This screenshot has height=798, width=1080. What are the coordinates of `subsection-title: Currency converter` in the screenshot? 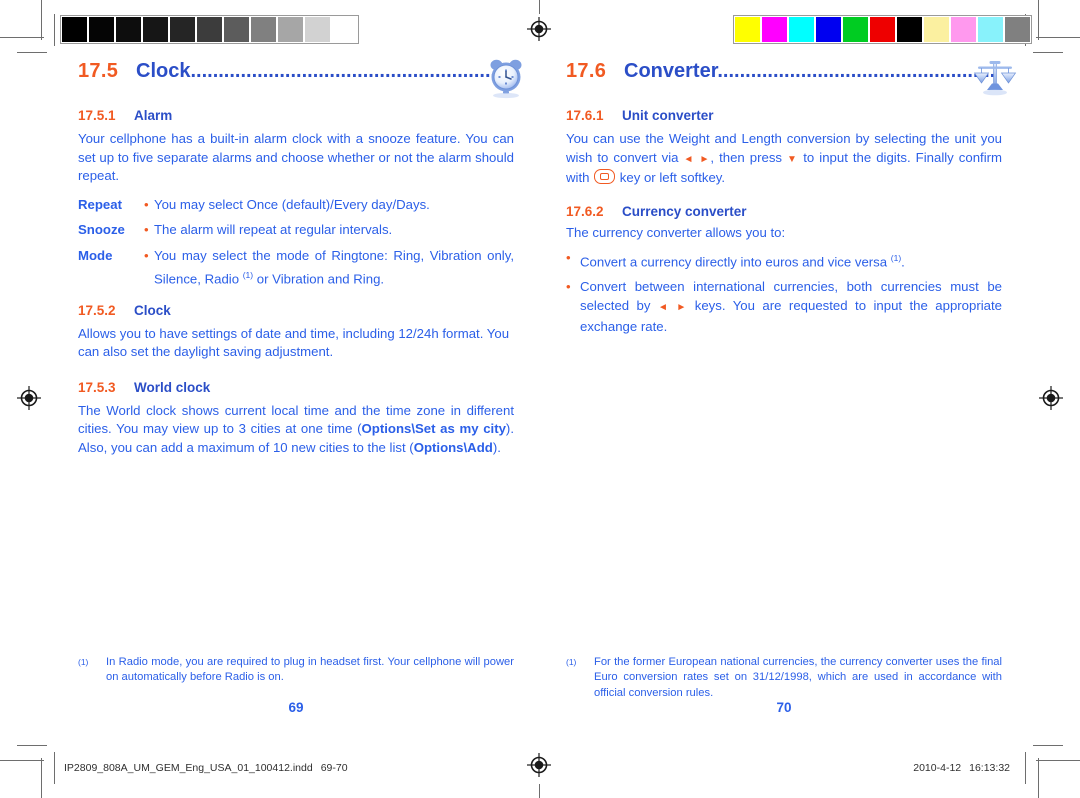 It's located at (684, 211).